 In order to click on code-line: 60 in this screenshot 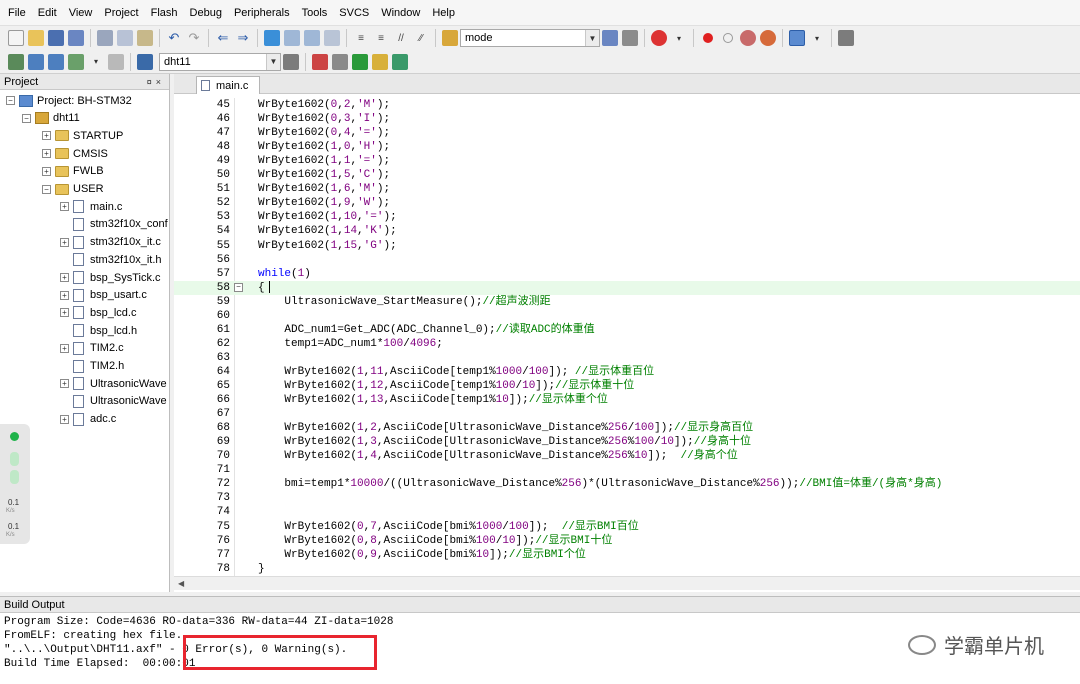, I will do `click(627, 316)`.